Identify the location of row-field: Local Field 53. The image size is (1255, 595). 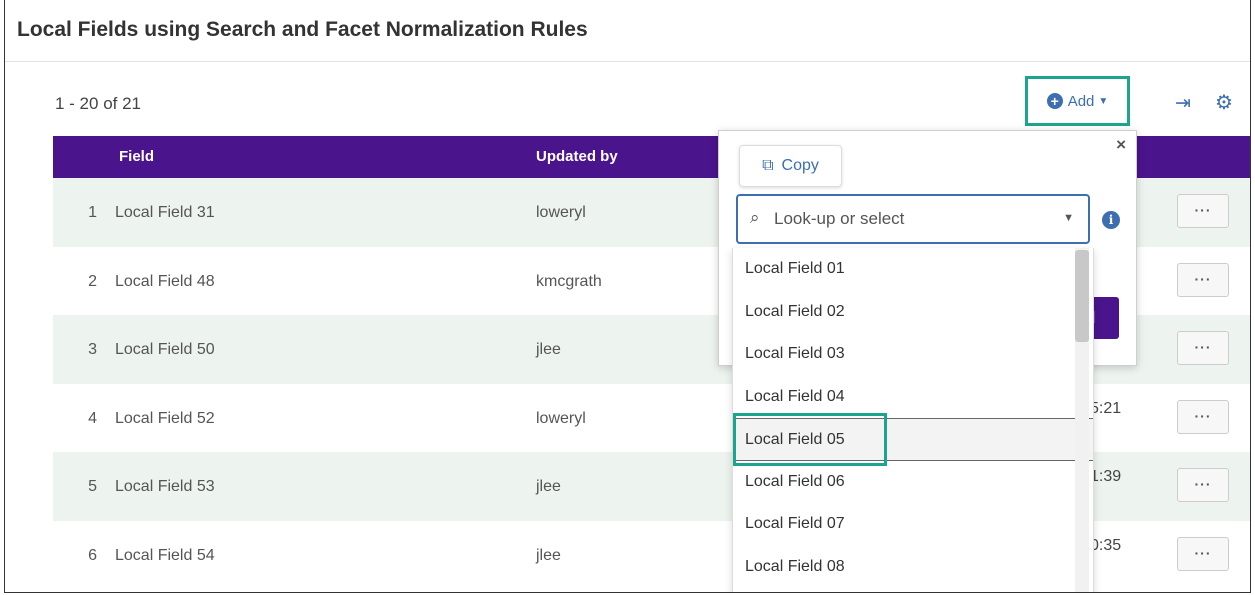
(165, 487).